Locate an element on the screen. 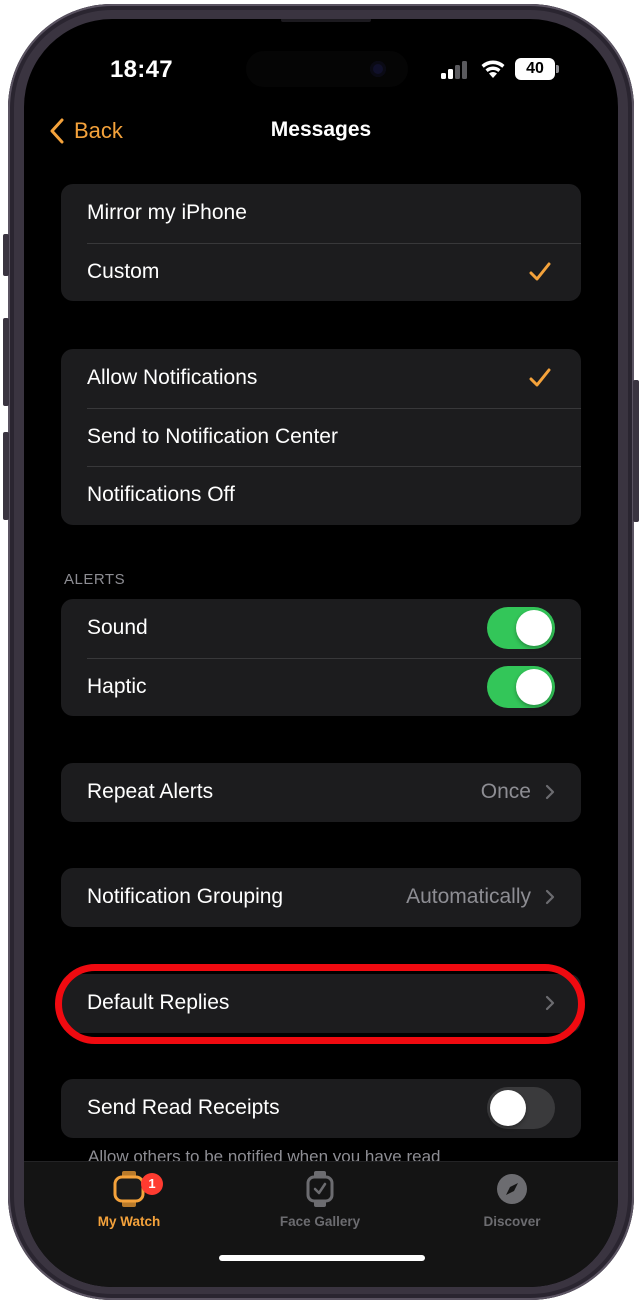 The height and width of the screenshot is (1305, 642). battery-level: 40 is located at coordinates (535, 69).